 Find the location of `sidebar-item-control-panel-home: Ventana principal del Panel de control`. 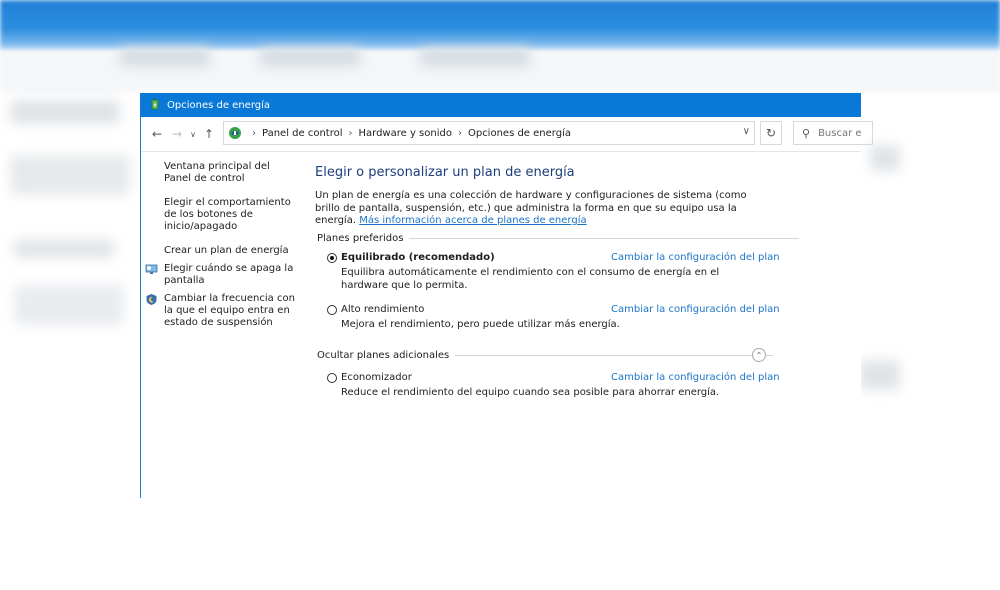

sidebar-item-control-panel-home: Ventana principal del Panel de control is located at coordinates (231, 173).